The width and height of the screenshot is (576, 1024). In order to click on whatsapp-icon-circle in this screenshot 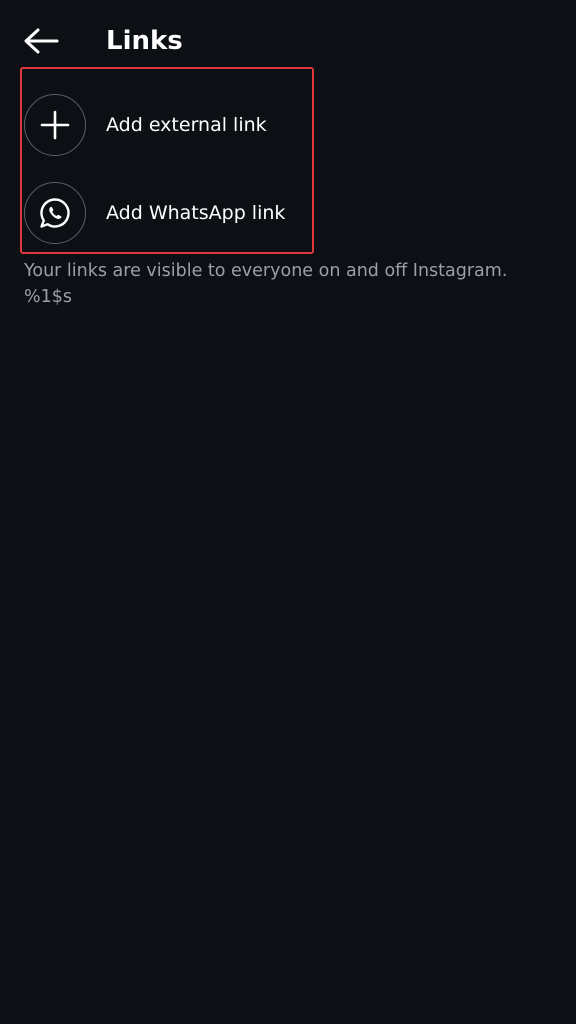, I will do `click(55, 213)`.